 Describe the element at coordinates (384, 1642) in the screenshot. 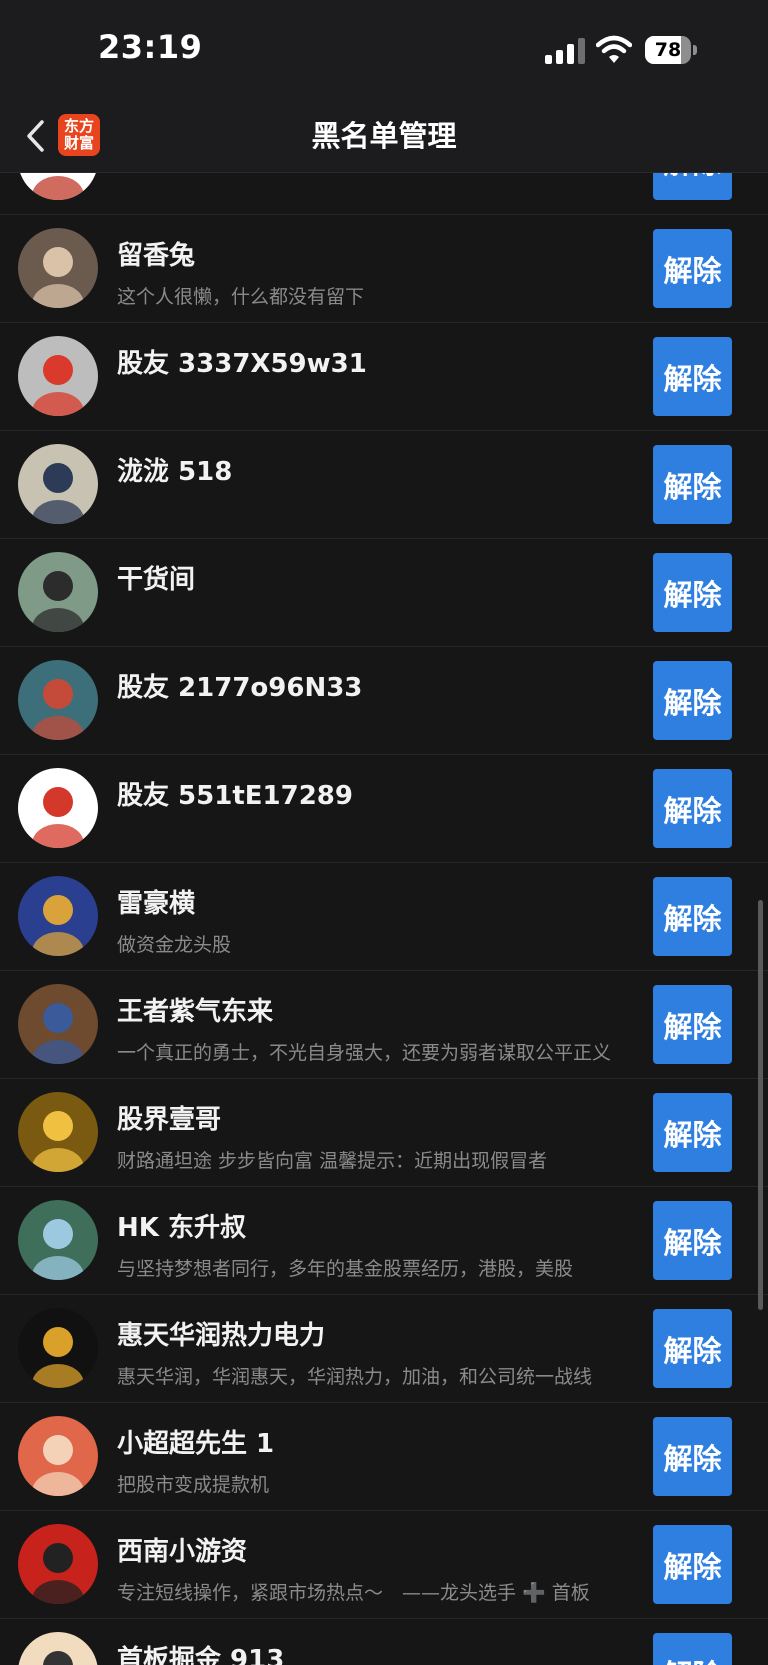

I see `blacklist-row: 首板掘金 913 解除` at that location.